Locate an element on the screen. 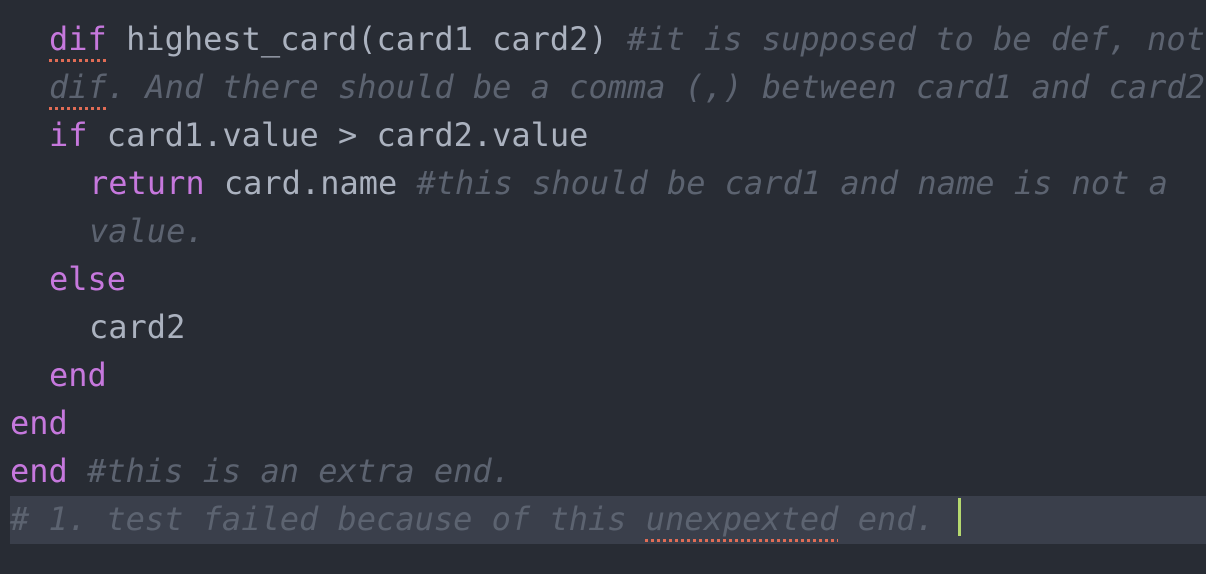 This screenshot has height=574, width=1206. keyword-return: return is located at coordinates (147, 183).